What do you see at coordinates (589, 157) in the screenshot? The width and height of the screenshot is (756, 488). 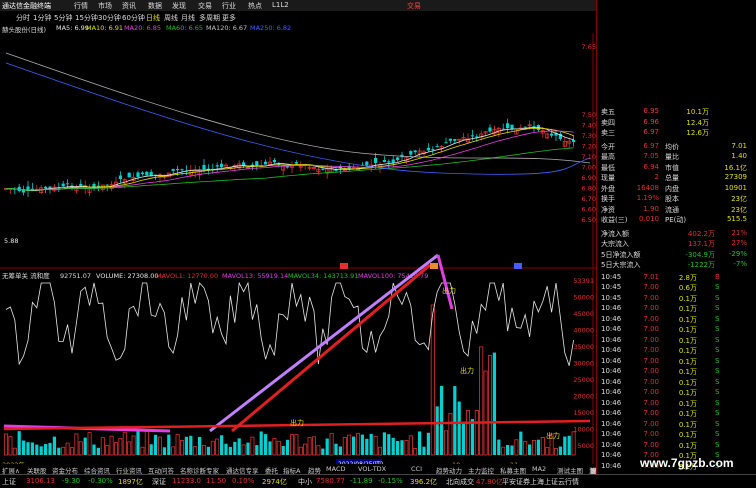 I see `price-tick-label: 7.10` at bounding box center [589, 157].